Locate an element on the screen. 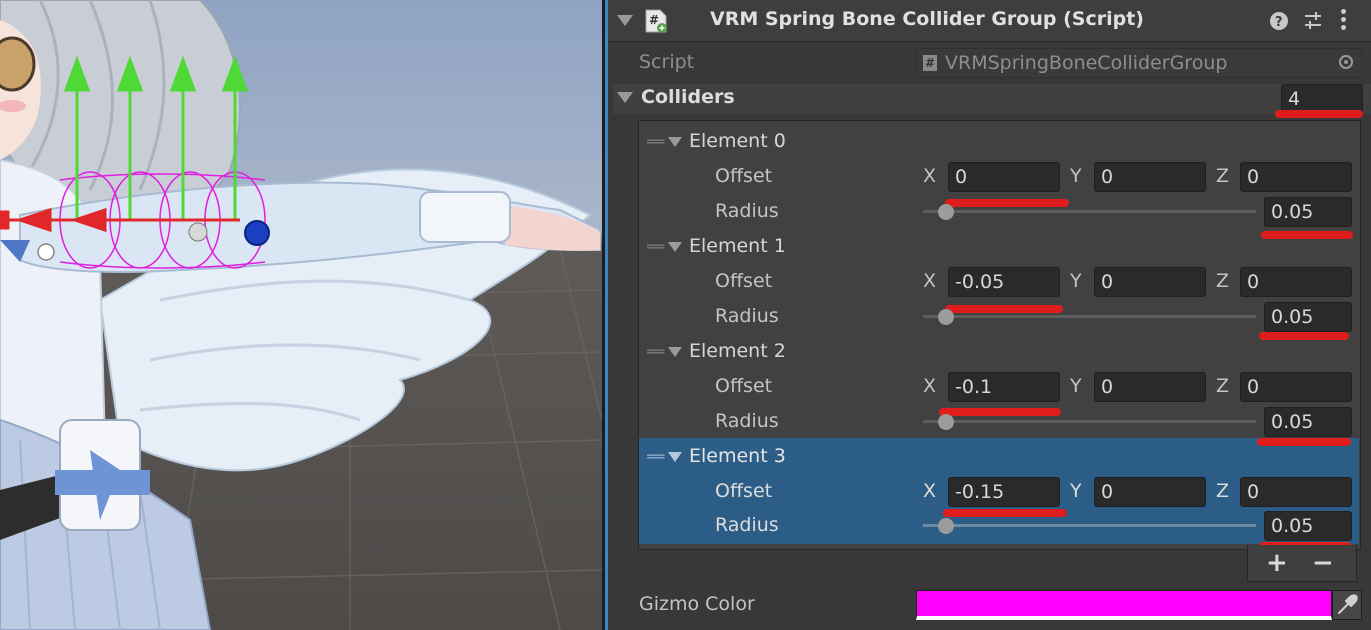 The width and height of the screenshot is (1371, 630). gizmo-color-field is located at coordinates (1124, 605).